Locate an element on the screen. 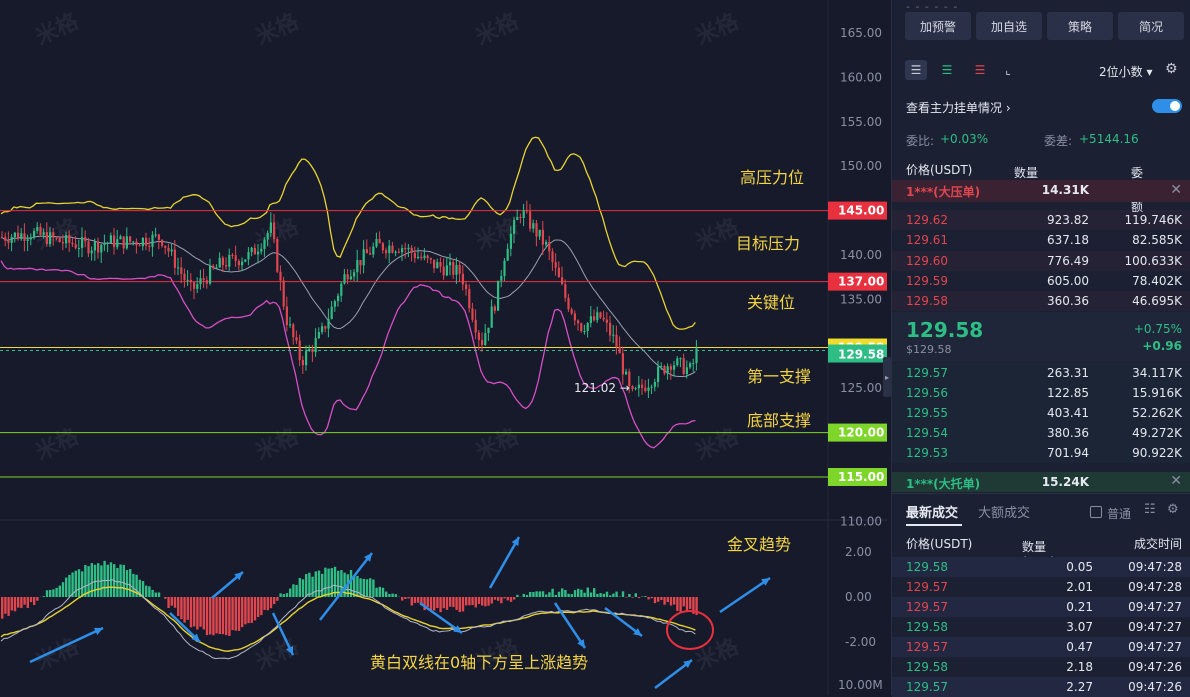  trade-time: 09:47:28 is located at coordinates (1155, 587).